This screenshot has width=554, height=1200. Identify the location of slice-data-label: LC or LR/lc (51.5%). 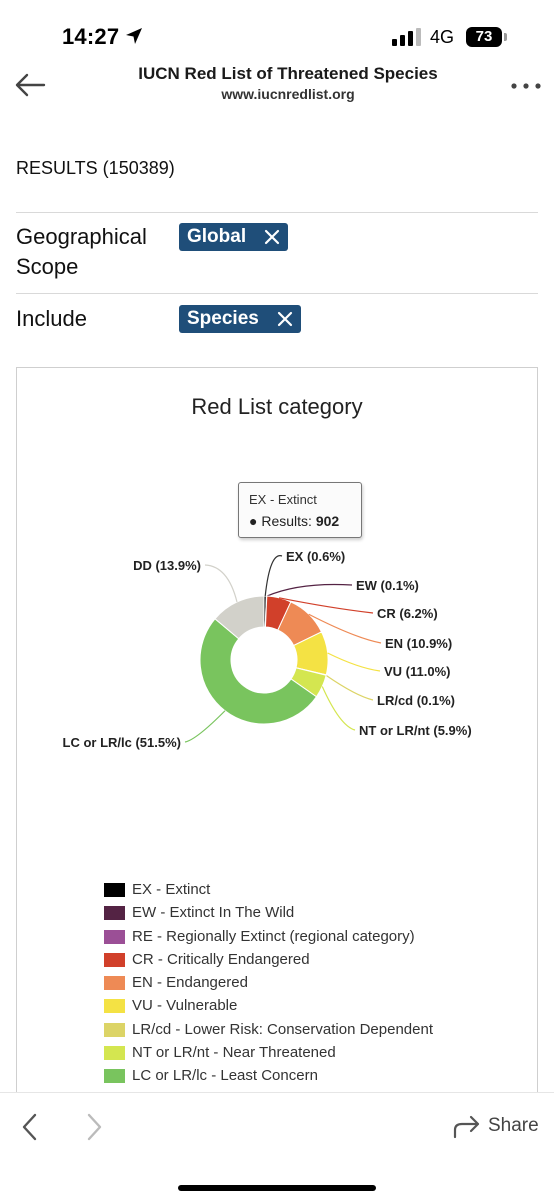
(122, 742).